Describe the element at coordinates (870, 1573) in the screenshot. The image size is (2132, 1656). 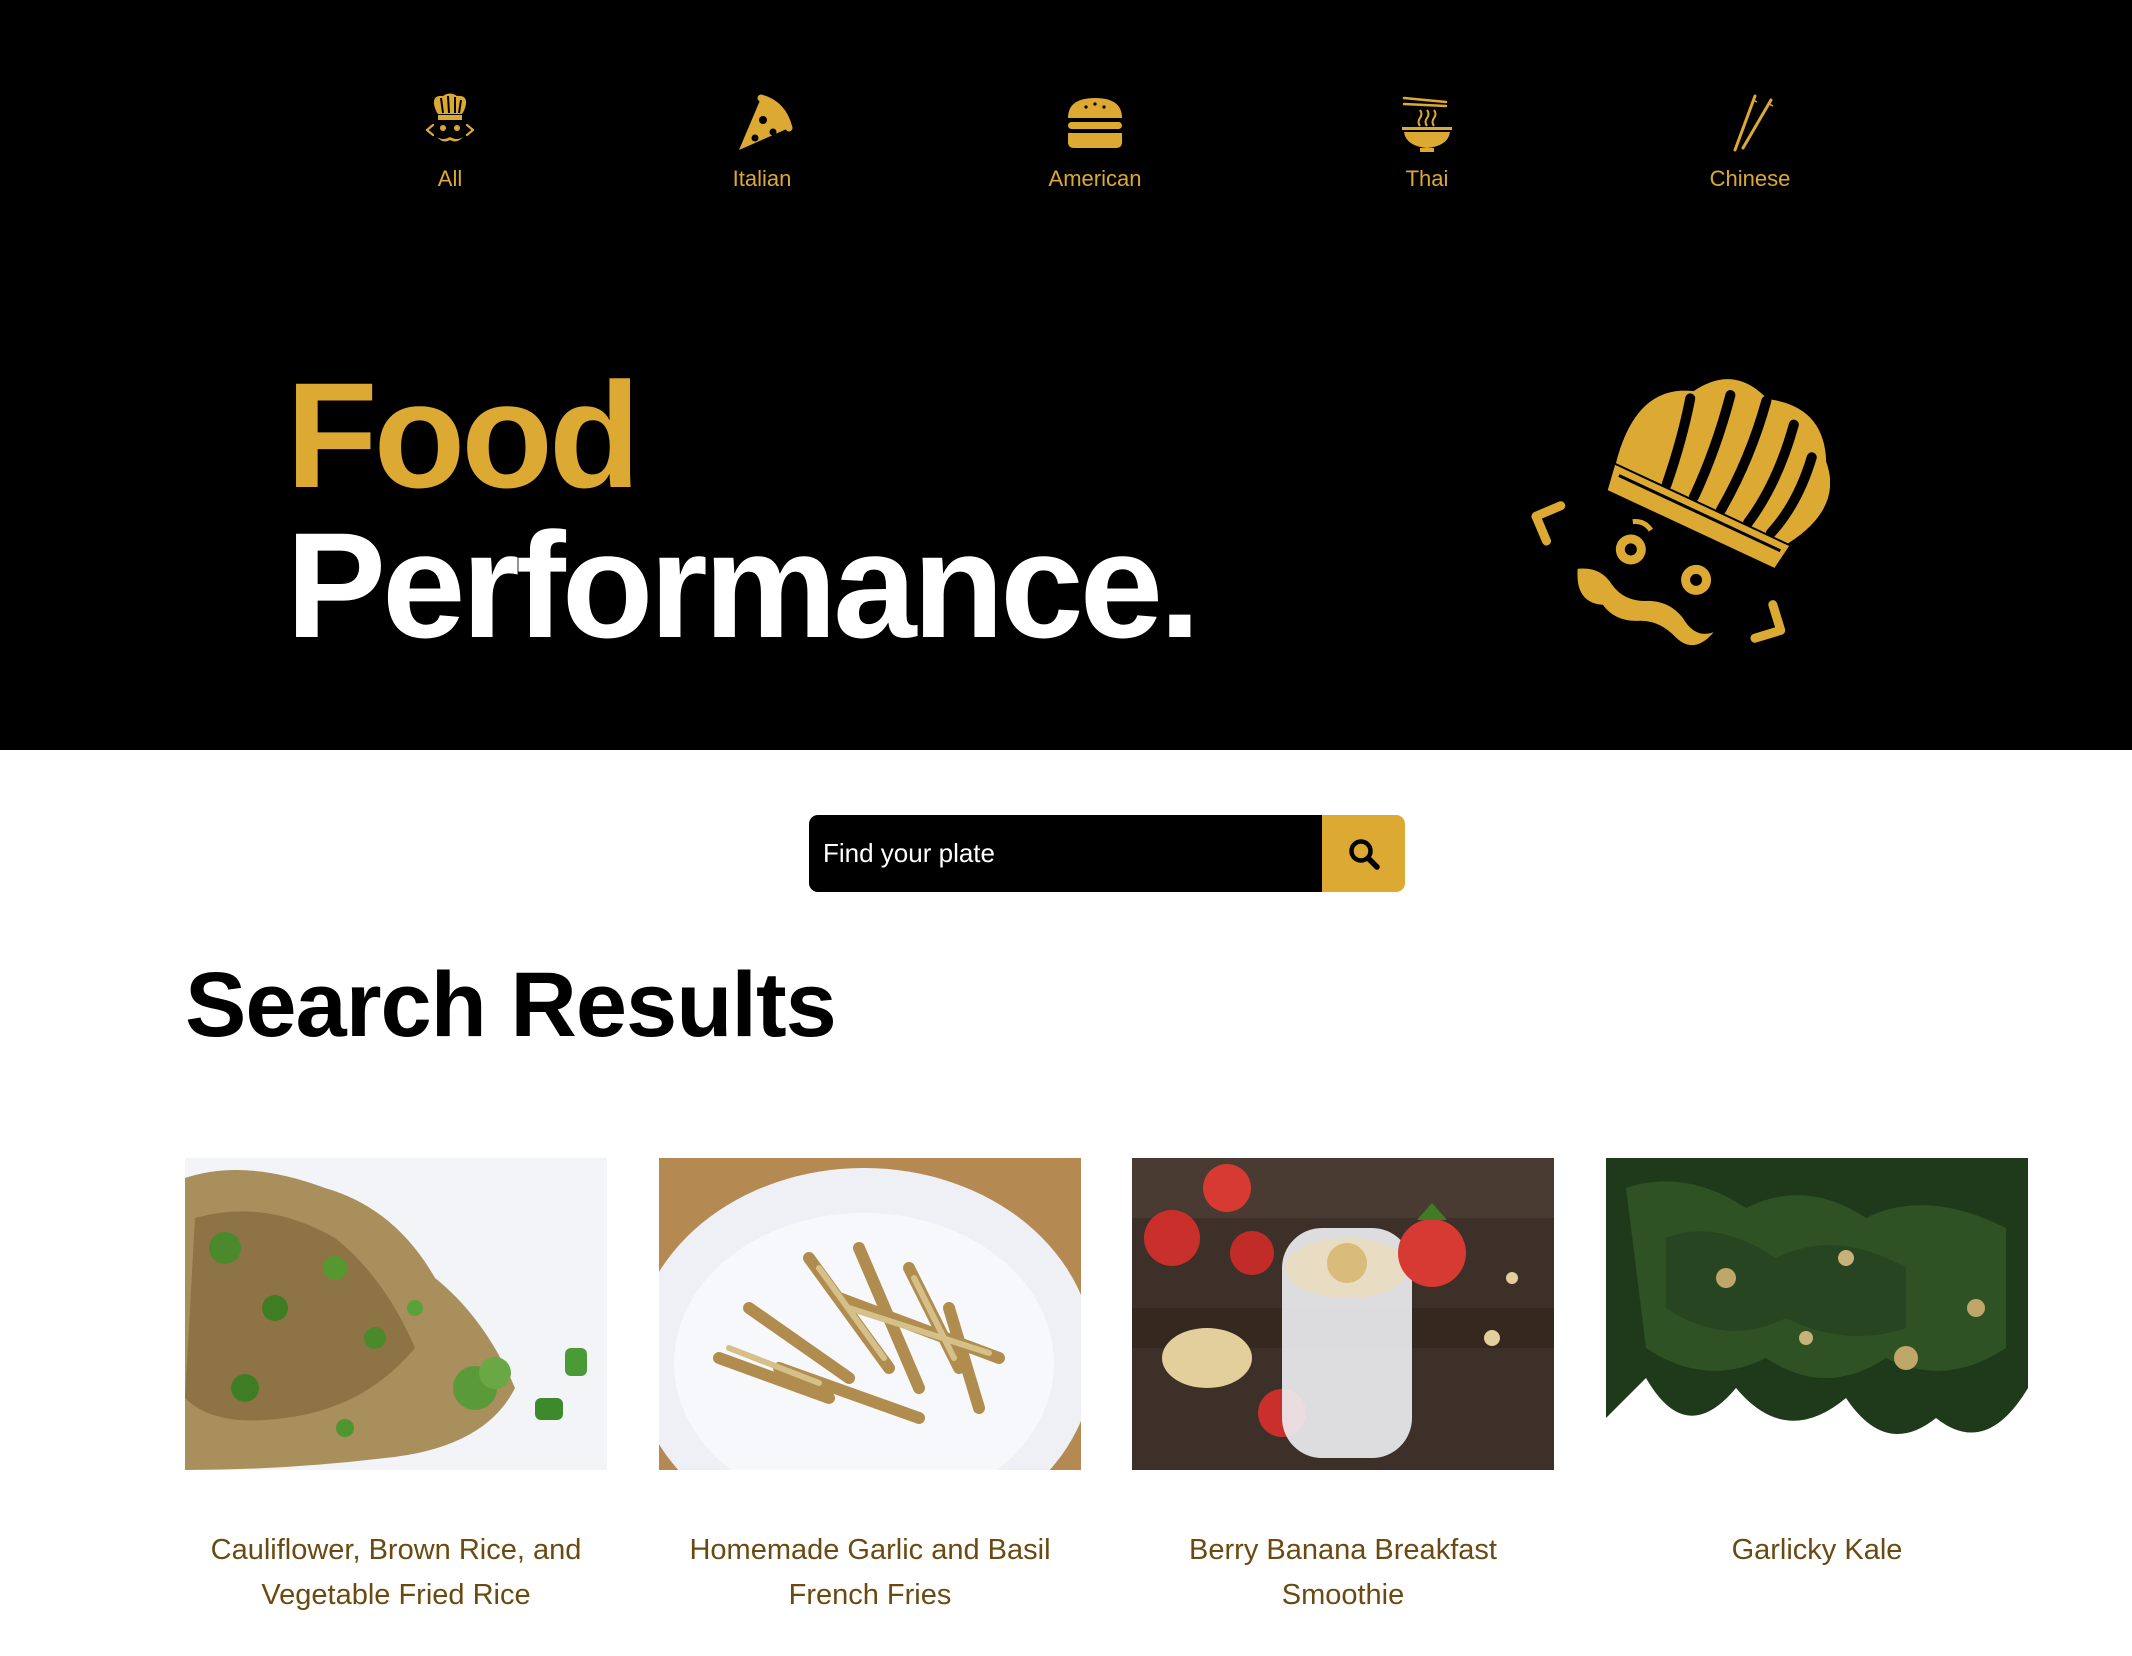
I see `result-title: Homemade Garlic and Basil French Fries` at that location.